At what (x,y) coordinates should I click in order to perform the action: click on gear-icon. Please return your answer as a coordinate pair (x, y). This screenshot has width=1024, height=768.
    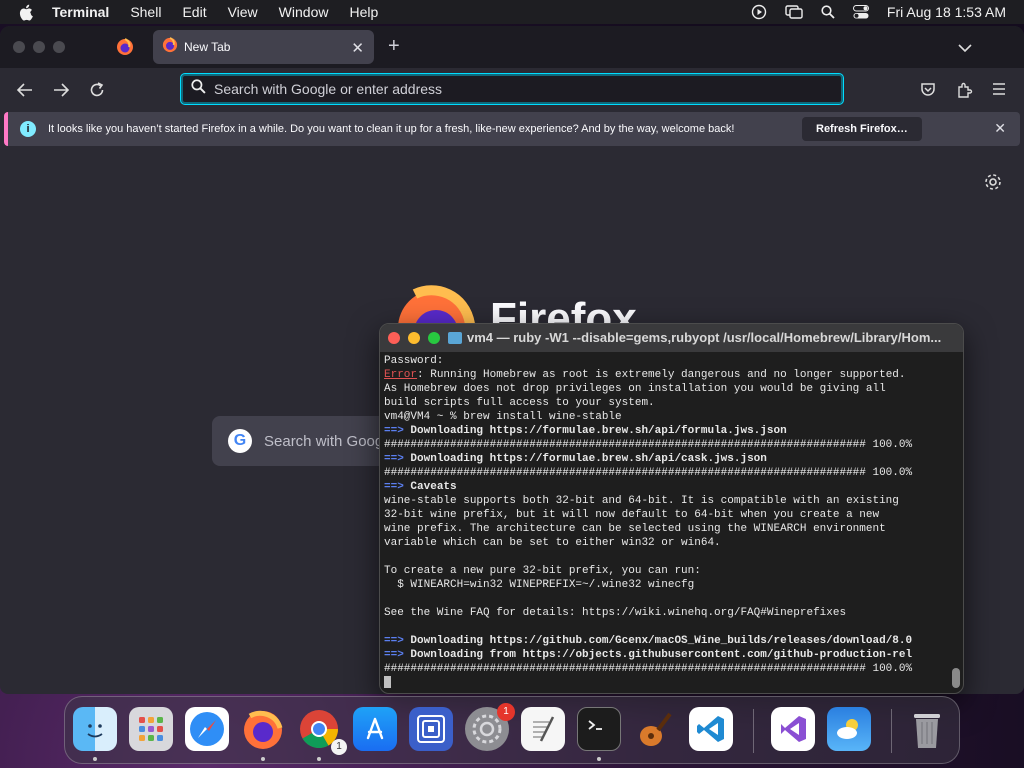
    Looking at the image, I should click on (993, 182).